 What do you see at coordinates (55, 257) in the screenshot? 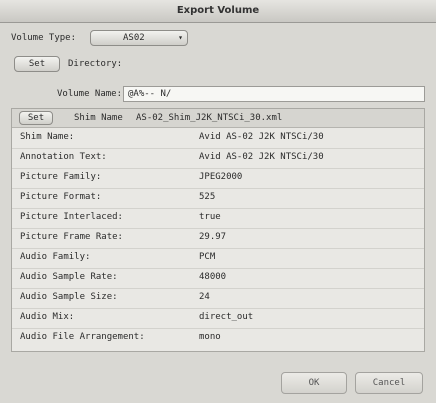
I see `property-key: Audio Family:` at bounding box center [55, 257].